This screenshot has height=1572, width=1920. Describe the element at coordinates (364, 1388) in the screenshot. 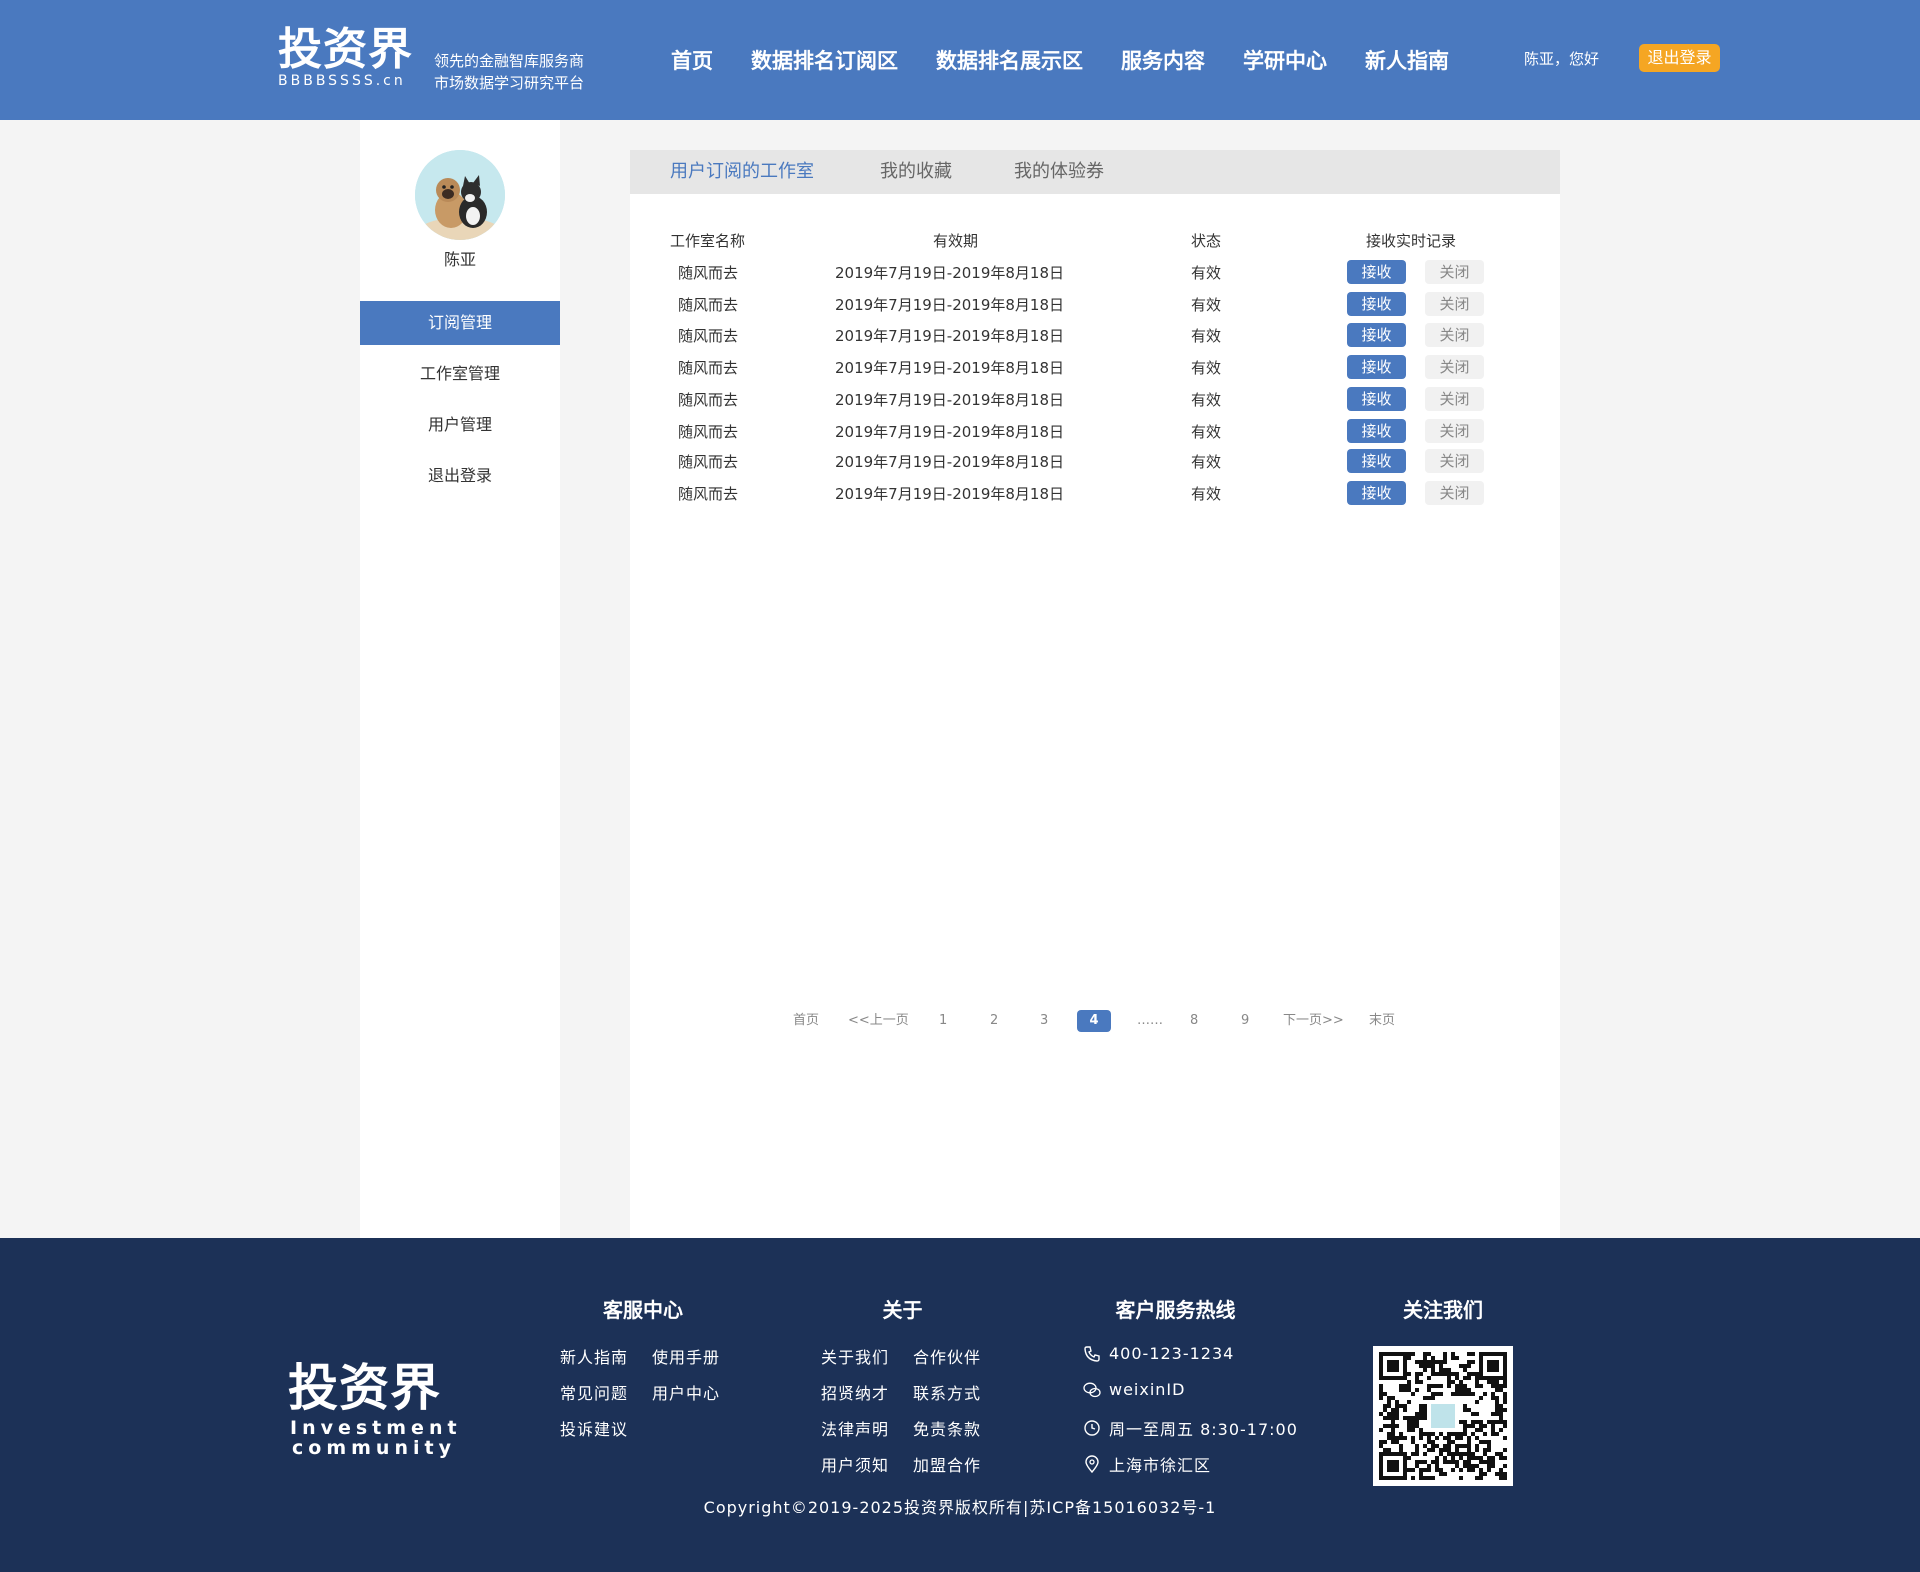

I see `footer-logo: 投资界` at that location.